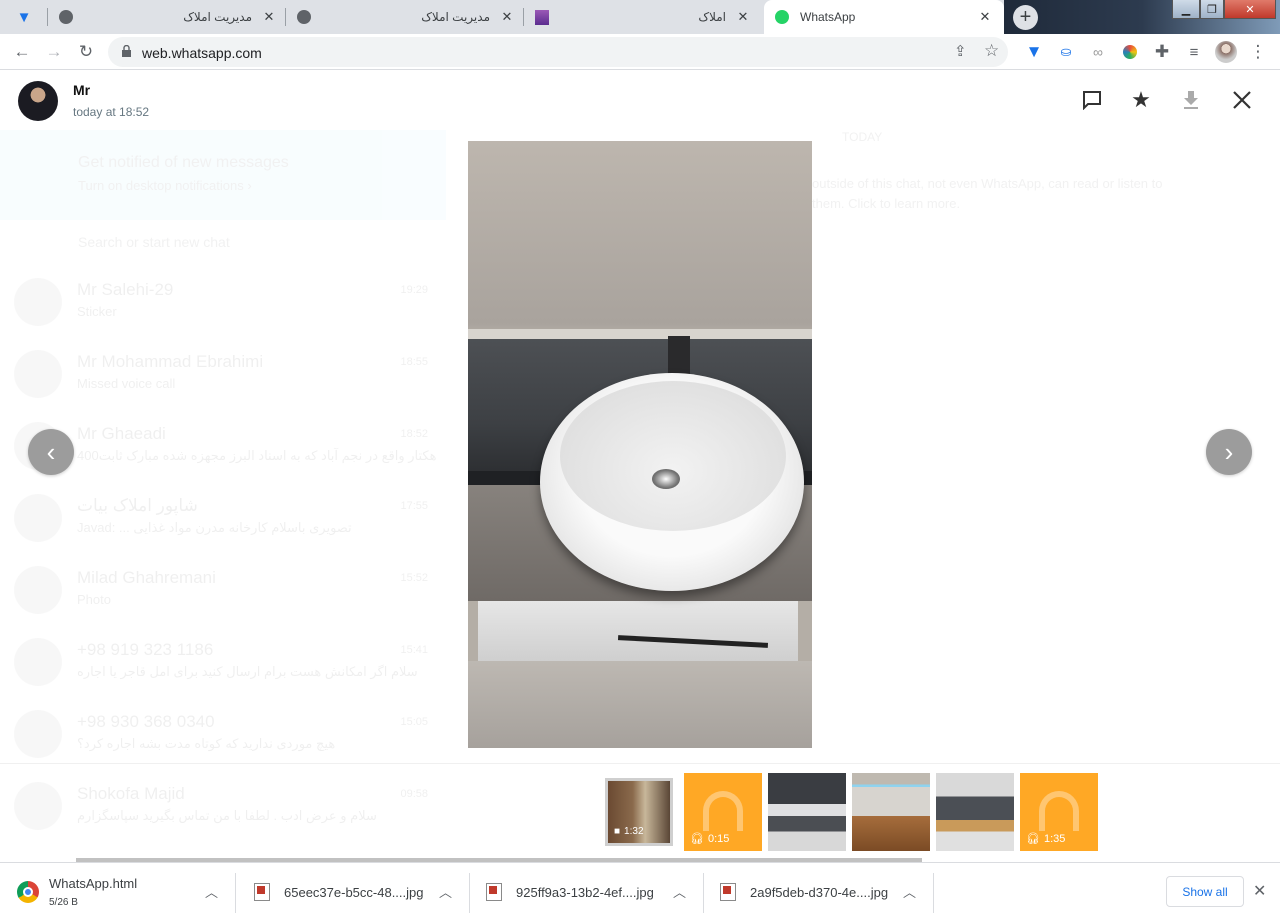 The image size is (1280, 921). I want to click on window-controls: ▁ ❐ ✕, so click(1224, 10).